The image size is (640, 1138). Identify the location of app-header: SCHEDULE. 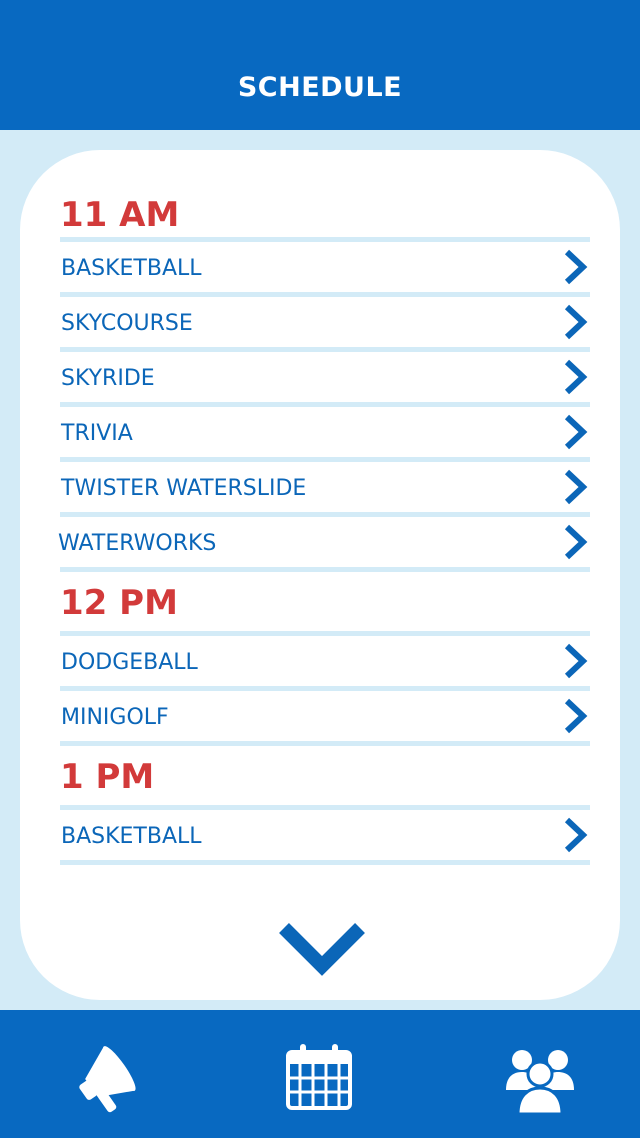
(320, 65).